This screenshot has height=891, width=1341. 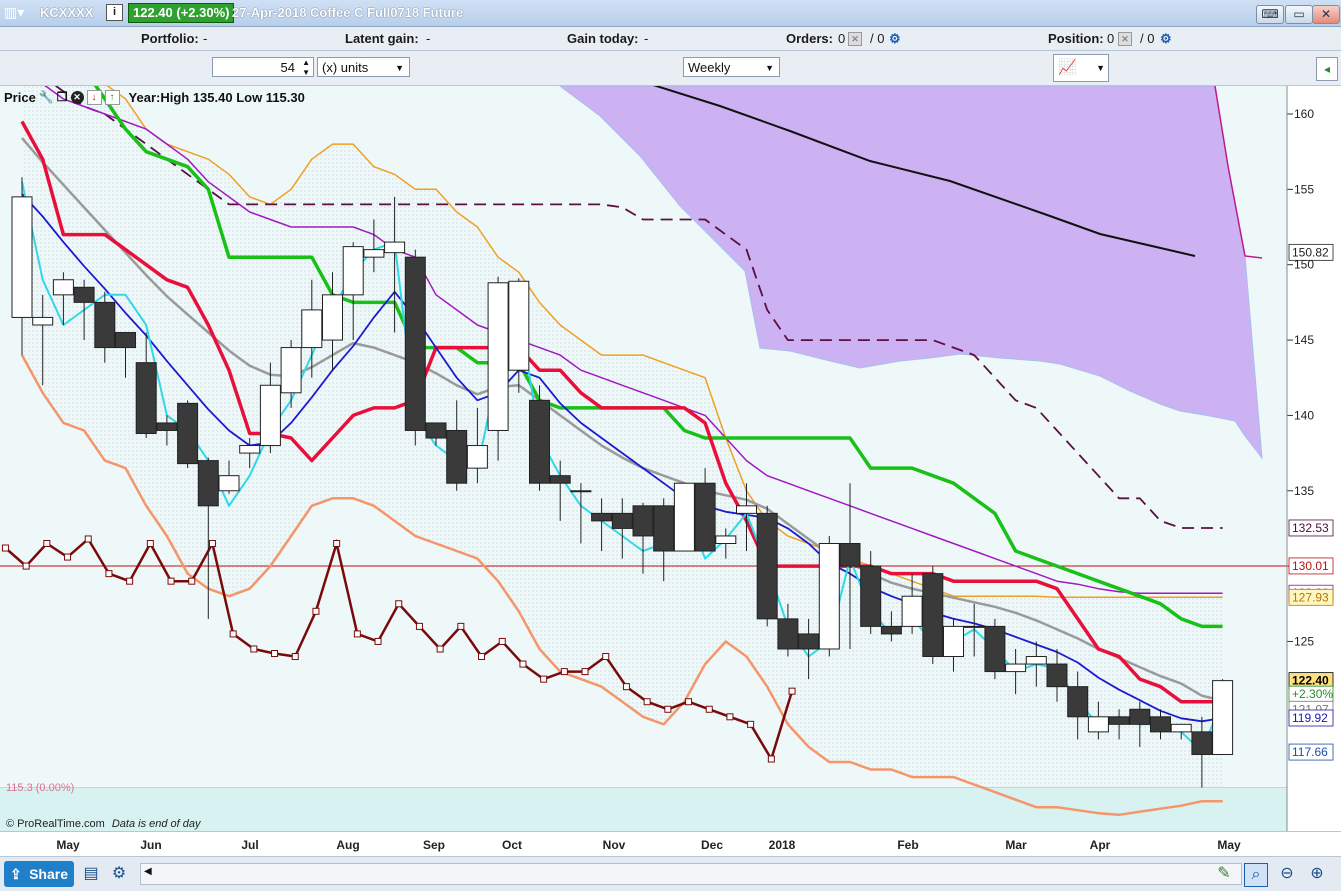 What do you see at coordinates (1256, 875) in the screenshot?
I see `zoom-select-icon: ⌕` at bounding box center [1256, 875].